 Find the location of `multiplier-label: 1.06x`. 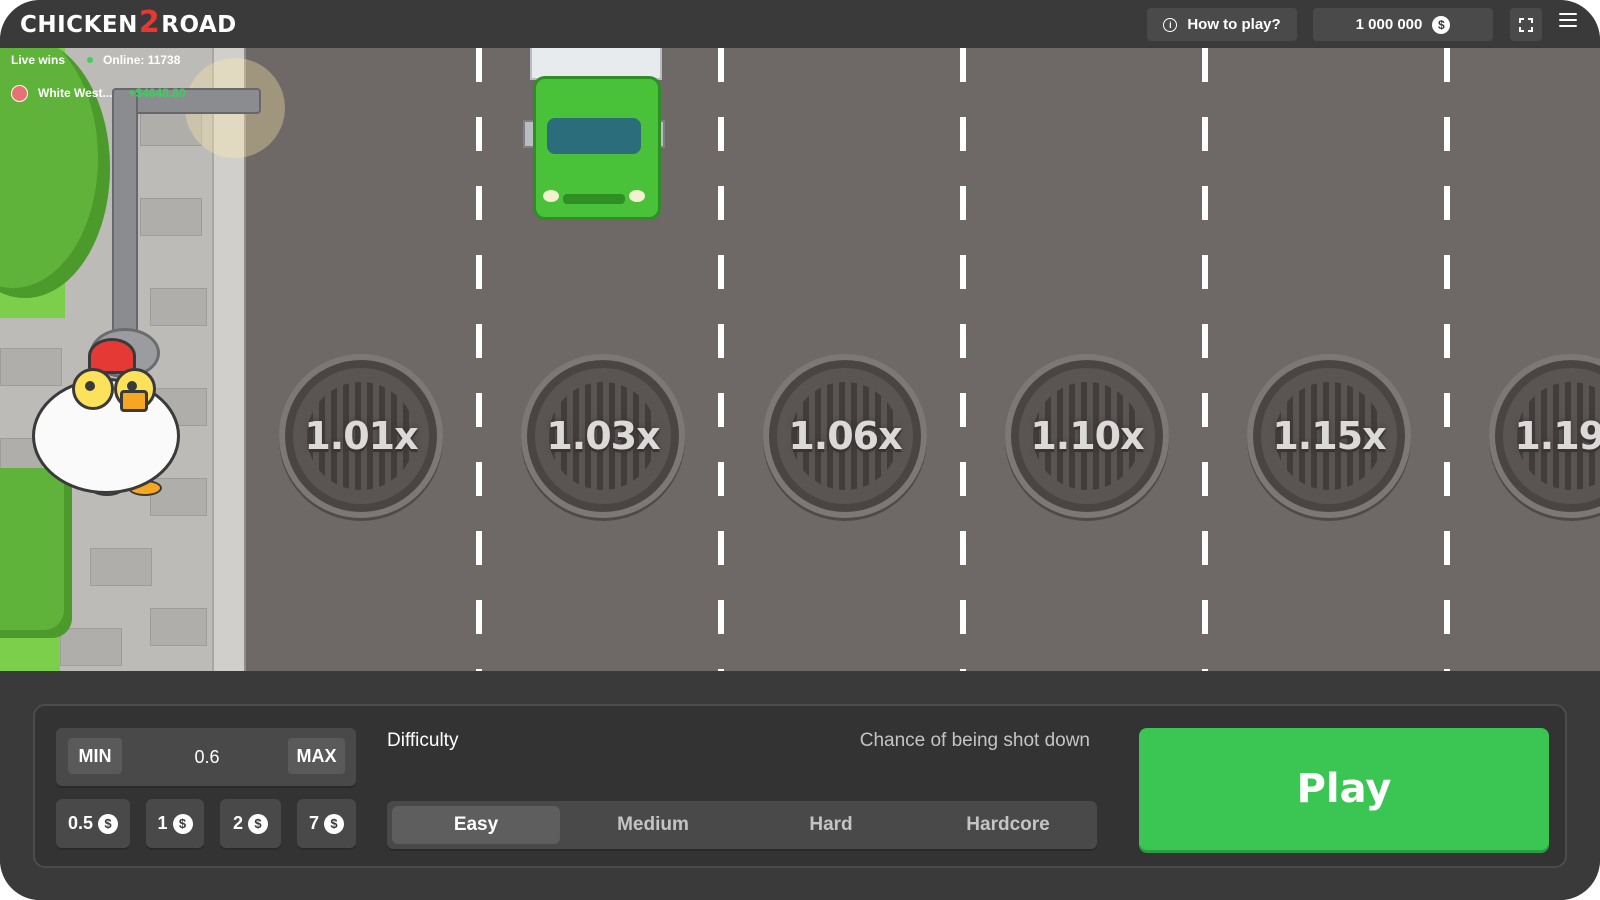

multiplier-label: 1.06x is located at coordinates (845, 436).